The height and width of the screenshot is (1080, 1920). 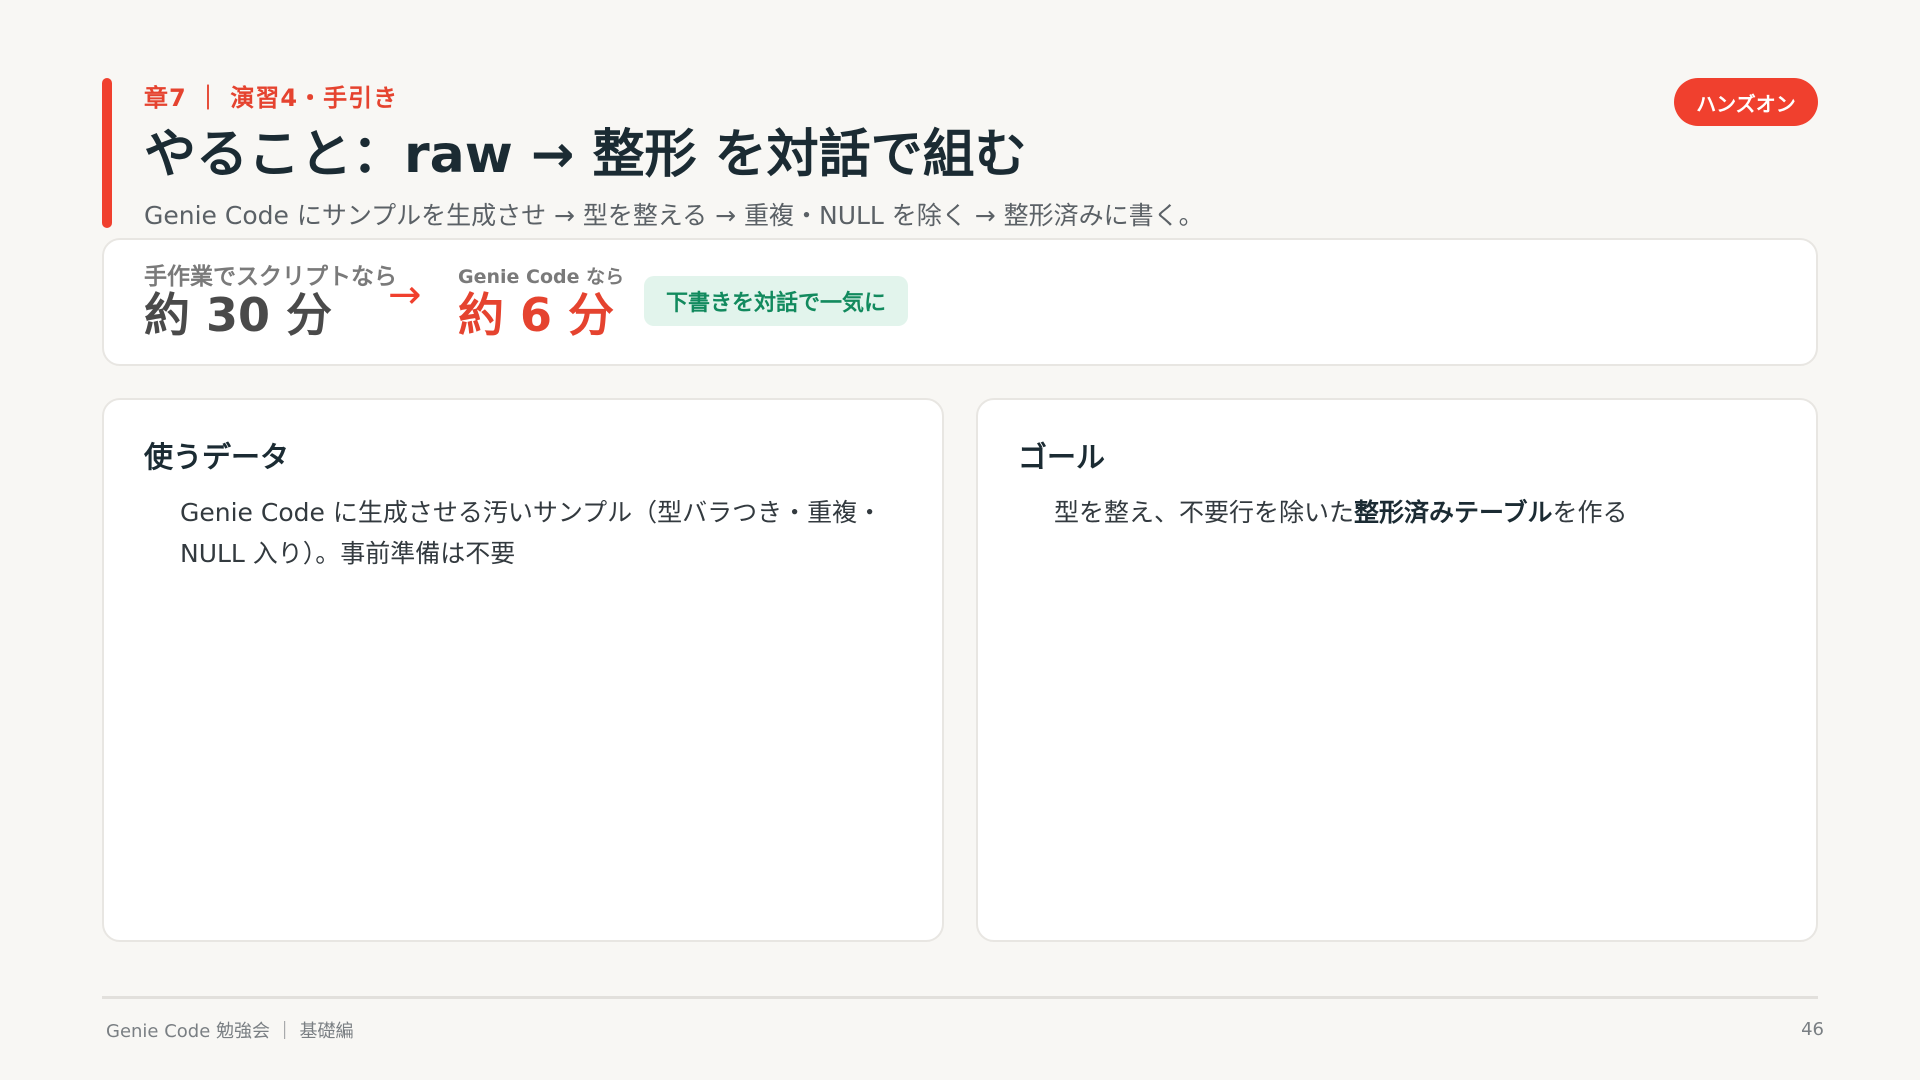 What do you see at coordinates (1453, 512) in the screenshot?
I see `goal-text-bold: 整形済みテーブル` at bounding box center [1453, 512].